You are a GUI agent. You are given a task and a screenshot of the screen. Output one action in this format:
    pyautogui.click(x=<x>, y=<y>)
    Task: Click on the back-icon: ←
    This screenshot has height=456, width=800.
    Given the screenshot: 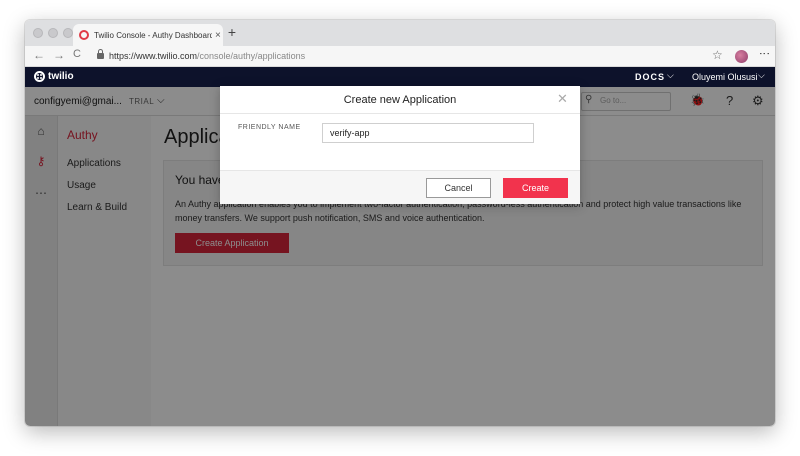 What is the action you would take?
    pyautogui.click(x=39, y=55)
    